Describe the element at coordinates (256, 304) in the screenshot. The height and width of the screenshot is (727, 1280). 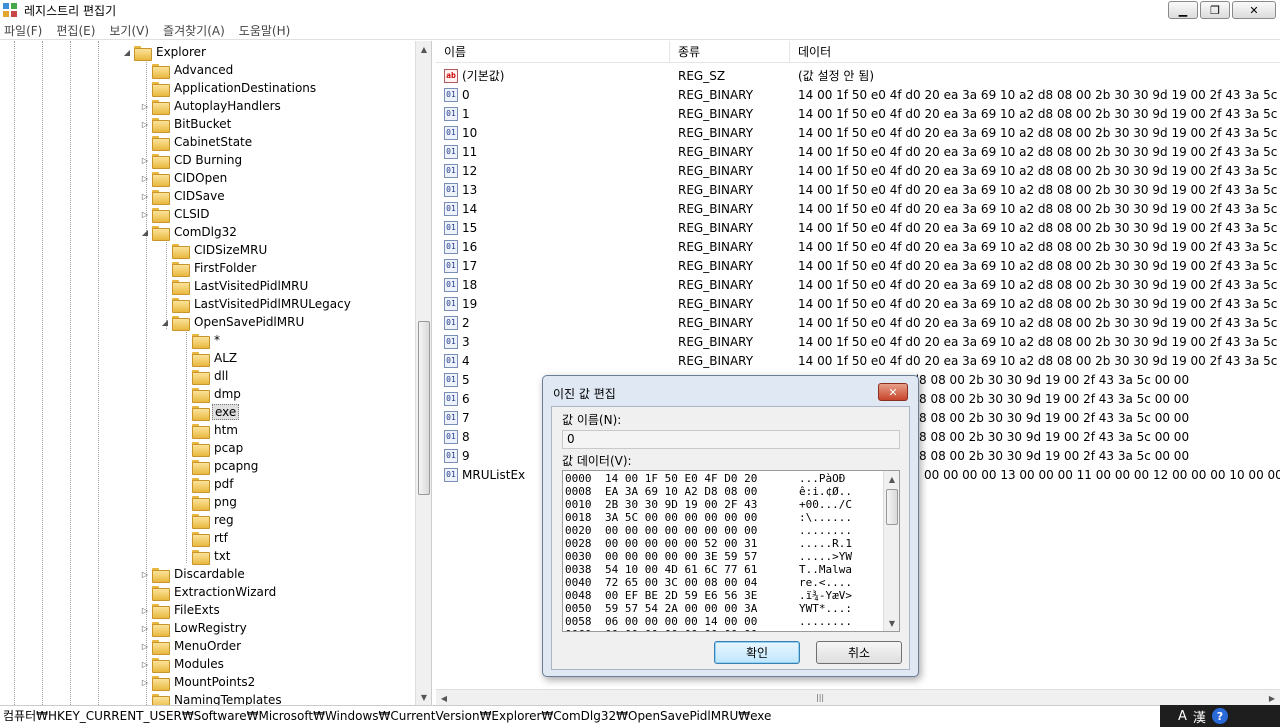
I see `tree-node: LastVisitedPidlMRULegacy` at that location.